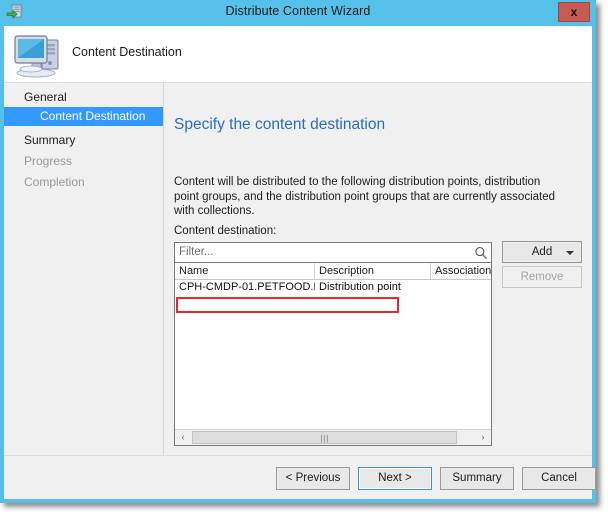 The width and height of the screenshot is (608, 515). I want to click on footer-button-bar: < Previous Next > Summary Cancel, so click(300, 477).